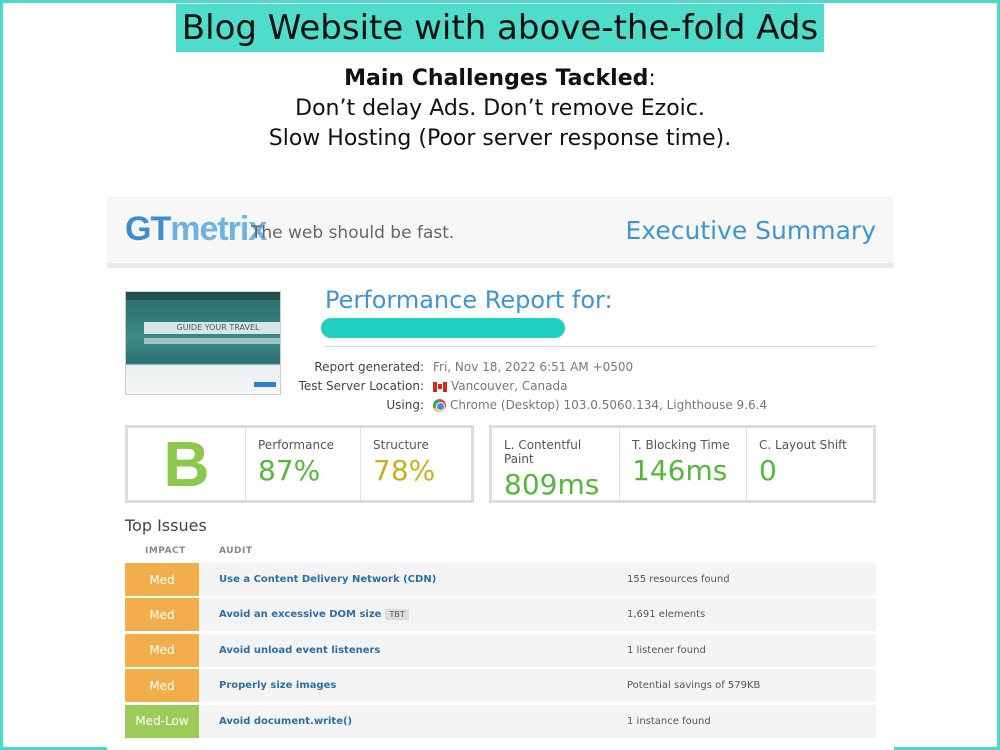 This screenshot has height=750, width=1000. I want to click on tagline: The web should be fast., so click(353, 233).